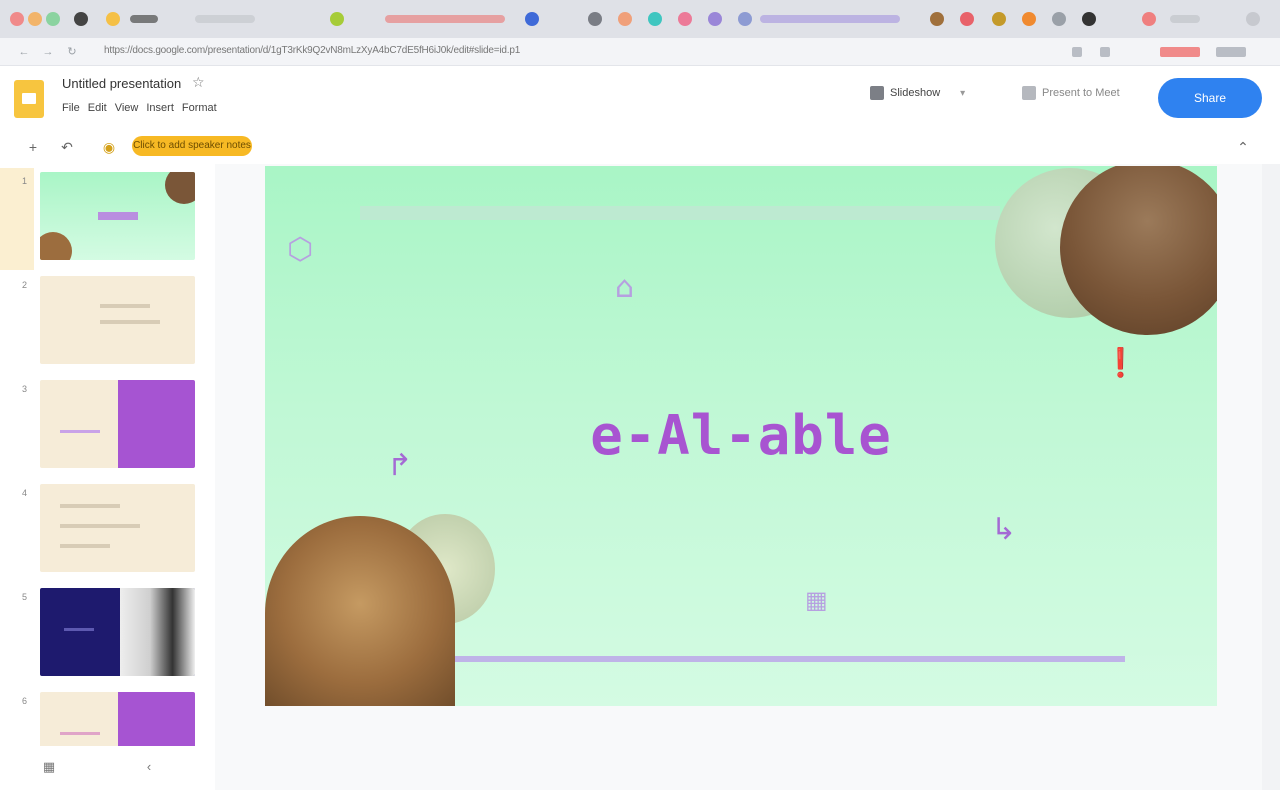 The width and height of the screenshot is (1280, 790). What do you see at coordinates (1210, 98) in the screenshot?
I see `share-button: Share` at bounding box center [1210, 98].